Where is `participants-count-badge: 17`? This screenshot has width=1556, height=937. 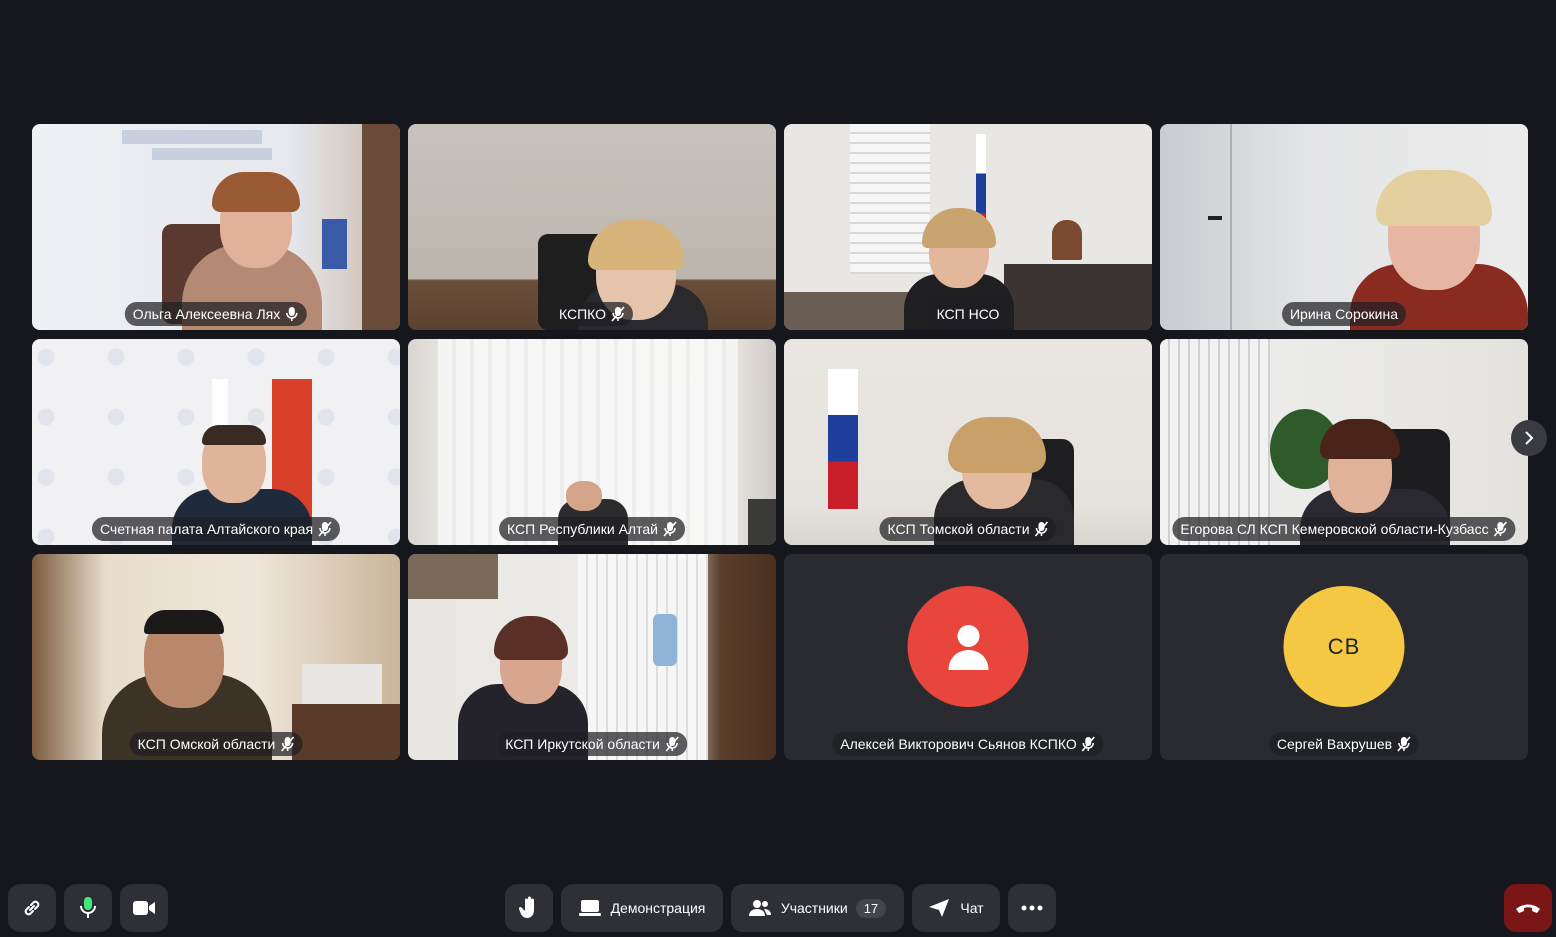
participants-count-badge: 17 is located at coordinates (871, 908).